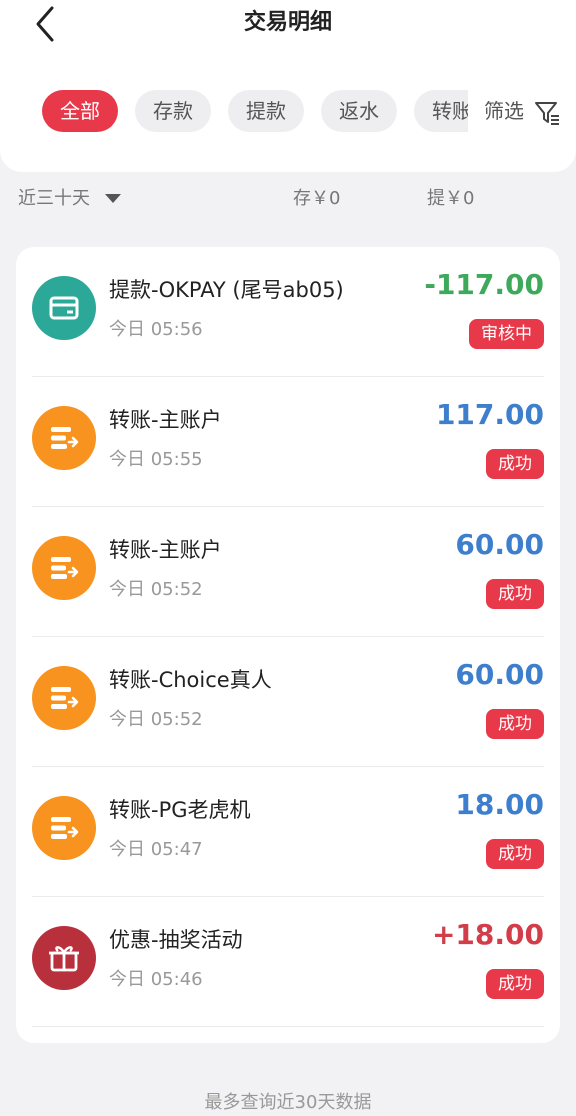 This screenshot has width=576, height=1116. I want to click on deposit-total: 存￥0, so click(317, 198).